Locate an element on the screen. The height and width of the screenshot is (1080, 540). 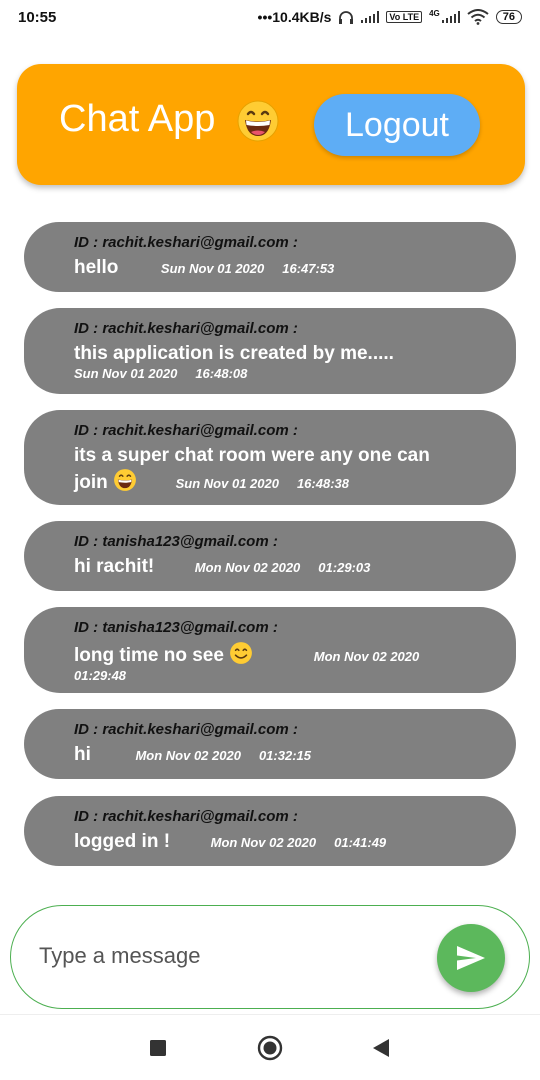
message-text: long time no see is located at coordinates (149, 655).